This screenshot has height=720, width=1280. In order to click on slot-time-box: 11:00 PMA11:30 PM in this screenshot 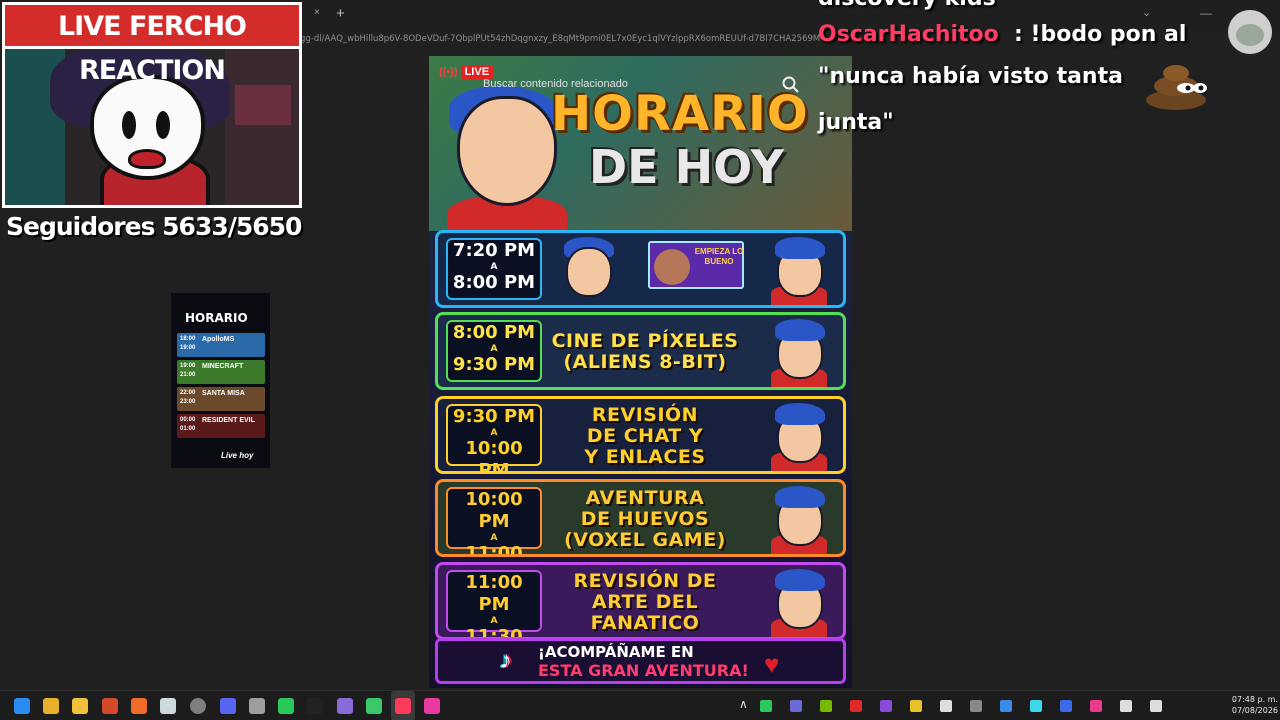, I will do `click(494, 603)`.